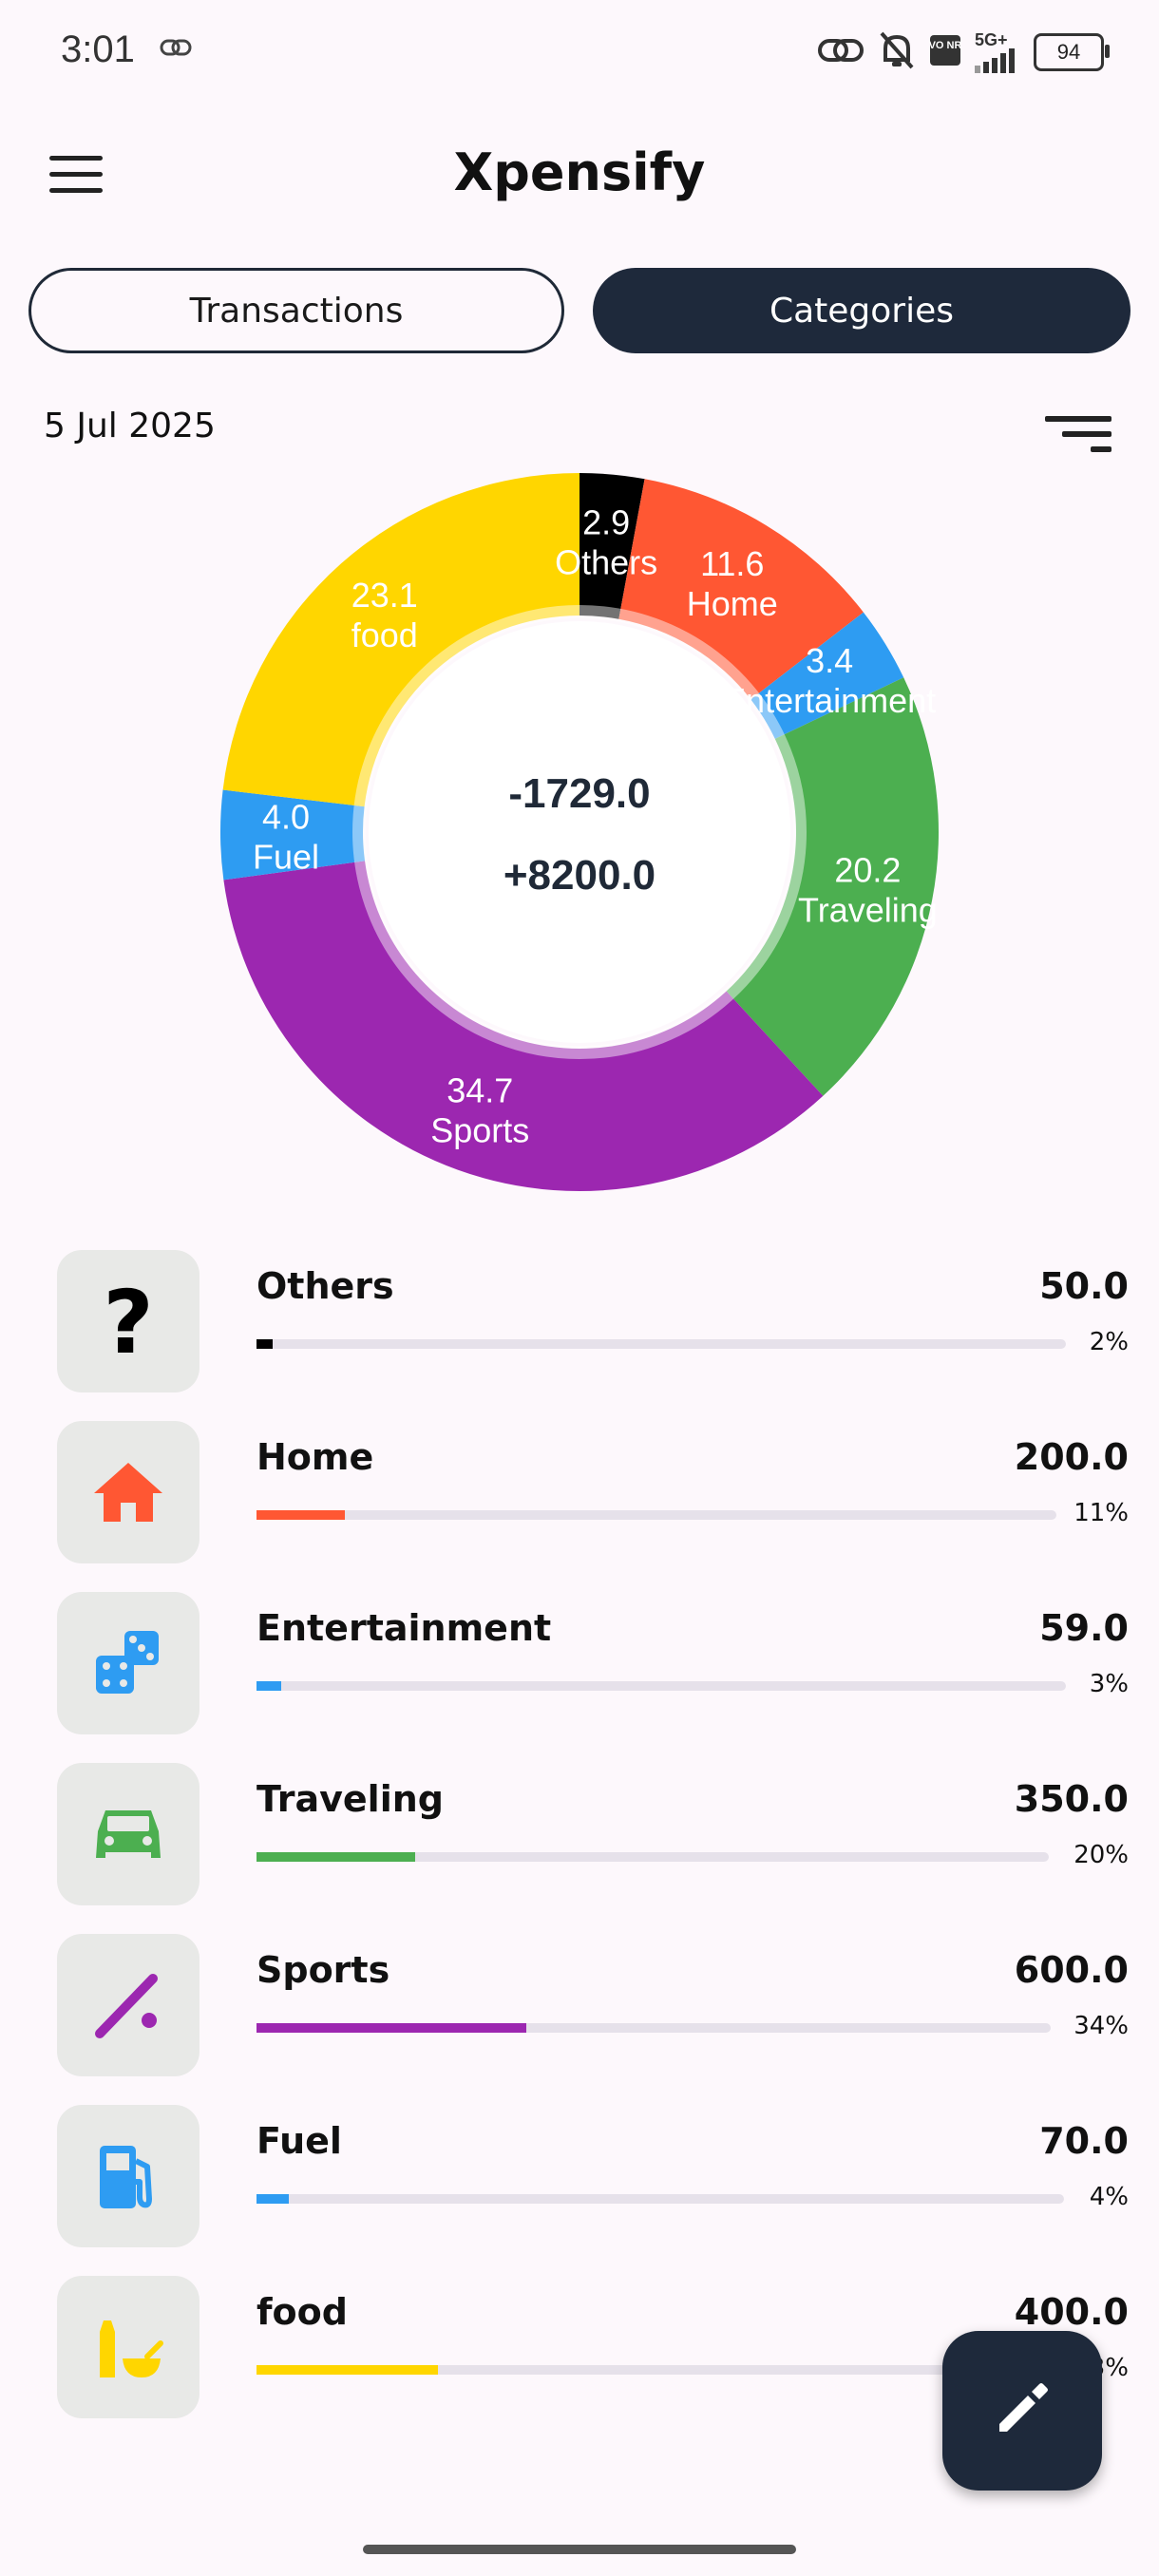  Describe the element at coordinates (579, 52) in the screenshot. I see `status-bar: 3:01 VO NR 5G+ 94` at that location.